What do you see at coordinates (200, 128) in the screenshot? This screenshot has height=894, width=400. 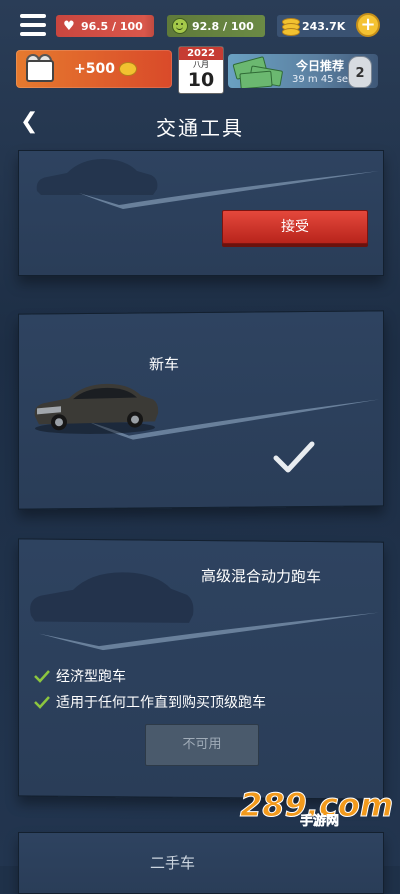 I see `page-title: 交通工具` at bounding box center [200, 128].